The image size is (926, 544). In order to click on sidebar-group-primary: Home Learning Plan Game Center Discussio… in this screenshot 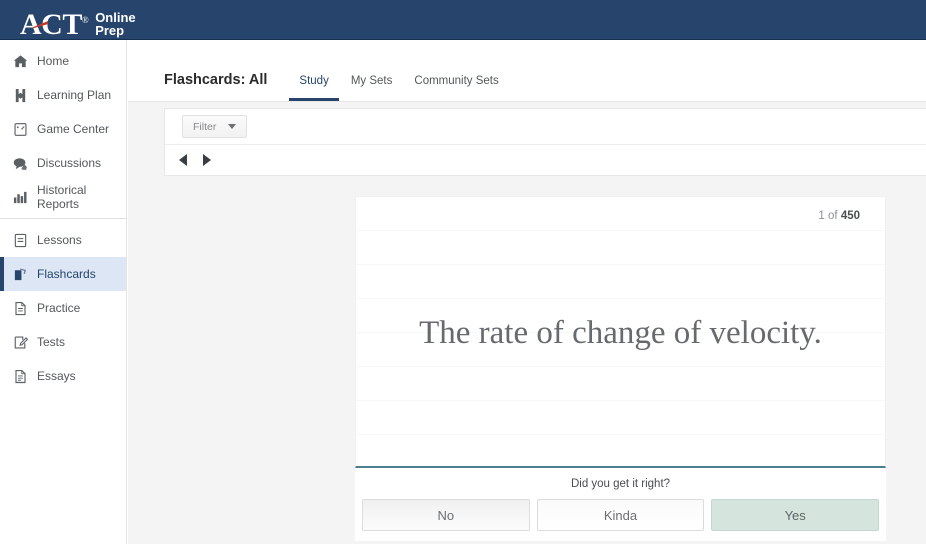, I will do `click(63, 129)`.